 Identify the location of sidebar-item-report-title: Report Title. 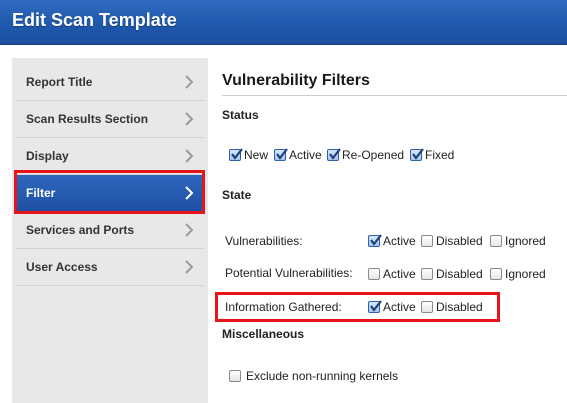
(110, 82).